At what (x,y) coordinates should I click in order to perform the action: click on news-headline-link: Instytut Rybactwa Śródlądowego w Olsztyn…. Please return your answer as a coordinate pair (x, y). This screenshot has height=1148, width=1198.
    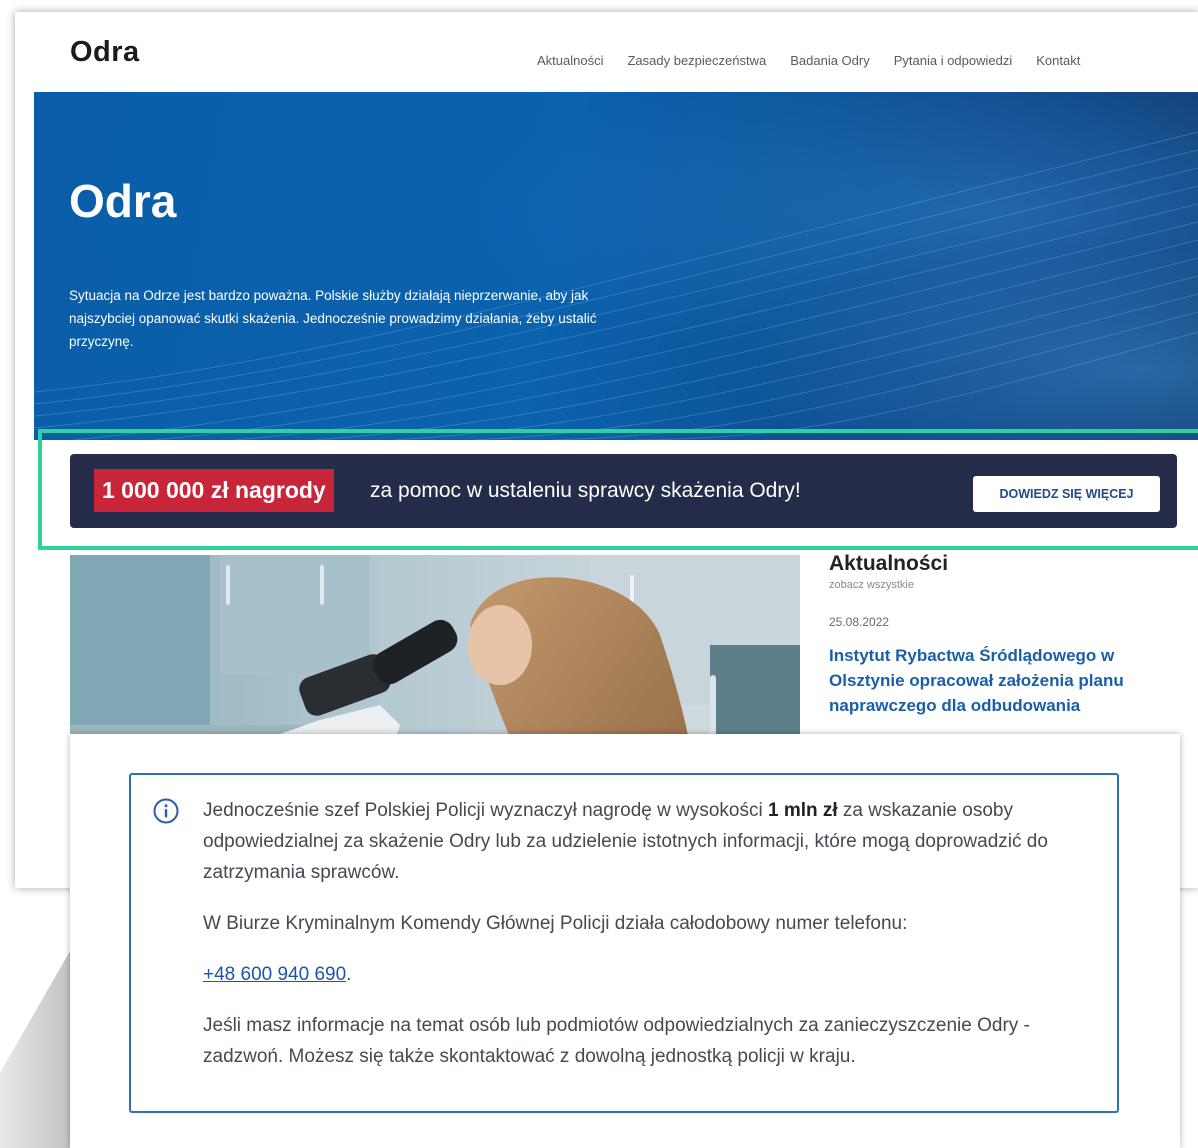
    Looking at the image, I should click on (1004, 680).